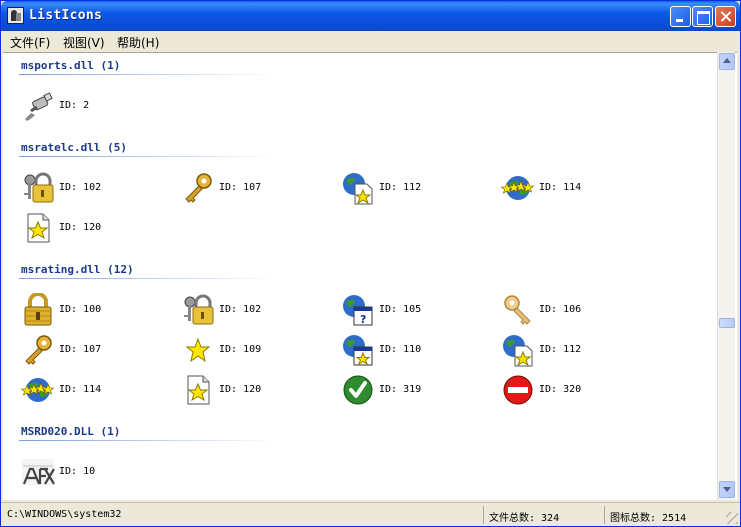 Image resolution: width=741 pixels, height=527 pixels. I want to click on menu-view: 视图(V), so click(84, 42).